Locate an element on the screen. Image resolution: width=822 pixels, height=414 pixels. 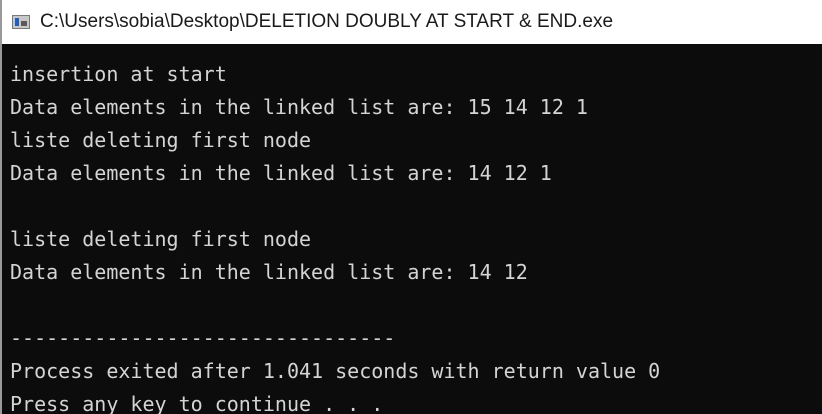
console-line: insertion at start is located at coordinates (118, 74).